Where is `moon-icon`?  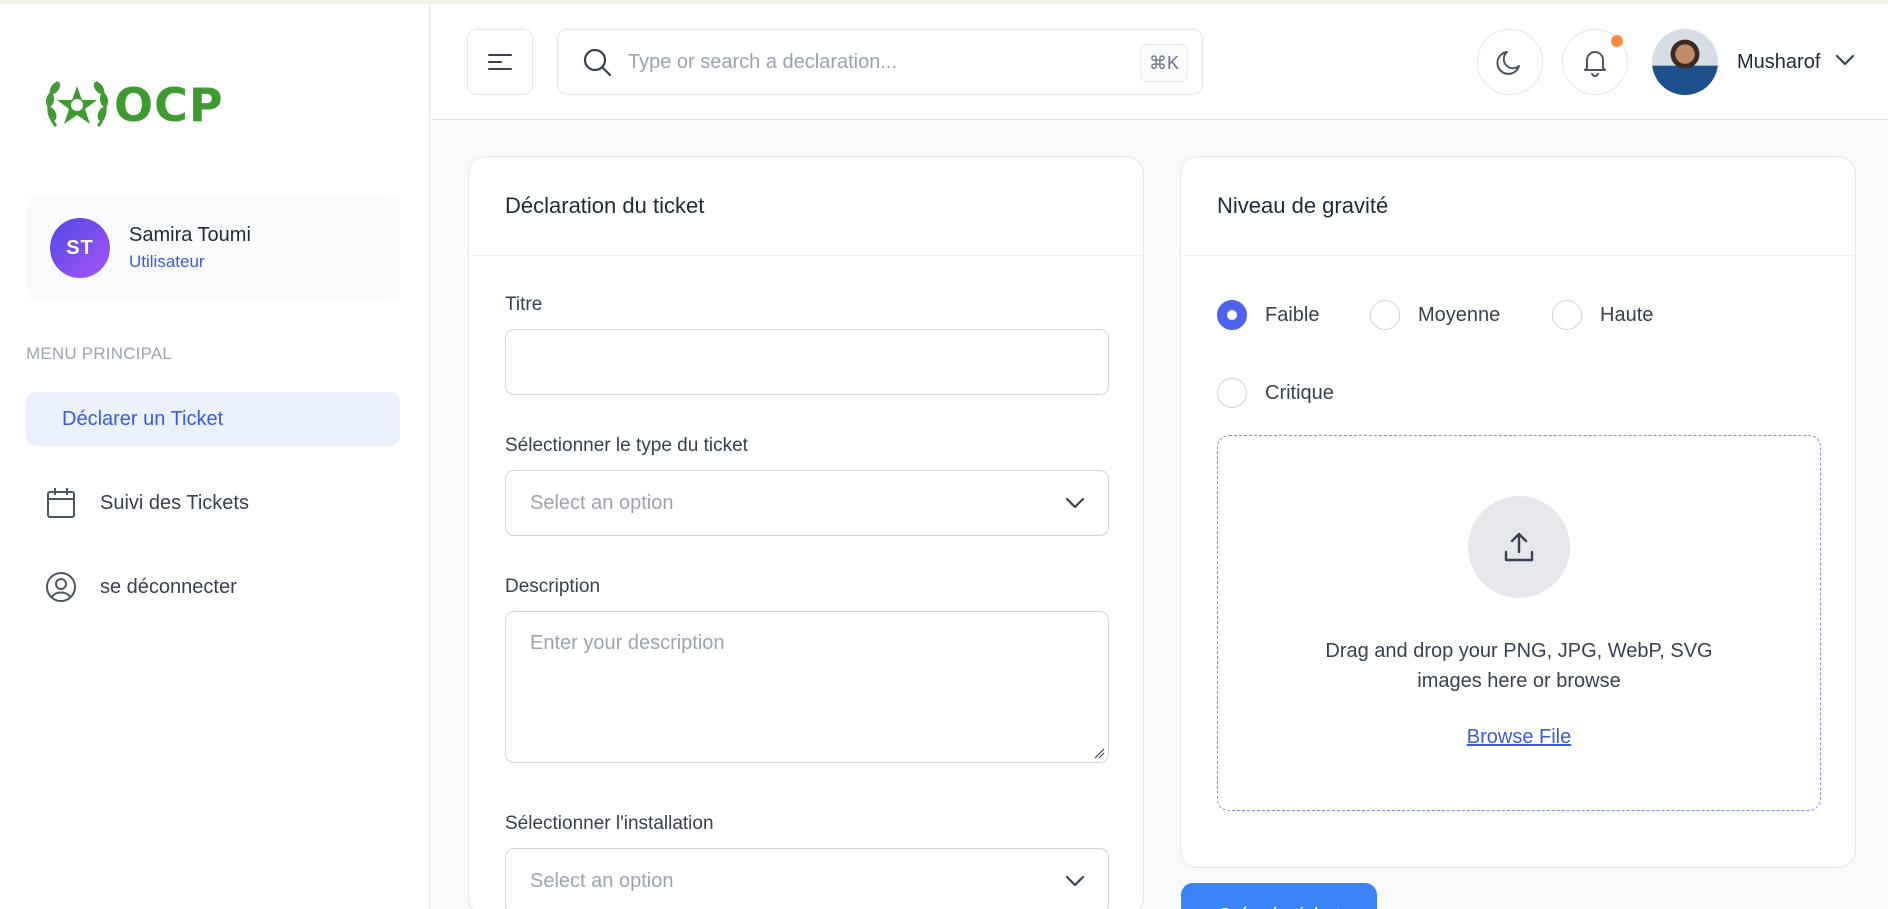 moon-icon is located at coordinates (1508, 63).